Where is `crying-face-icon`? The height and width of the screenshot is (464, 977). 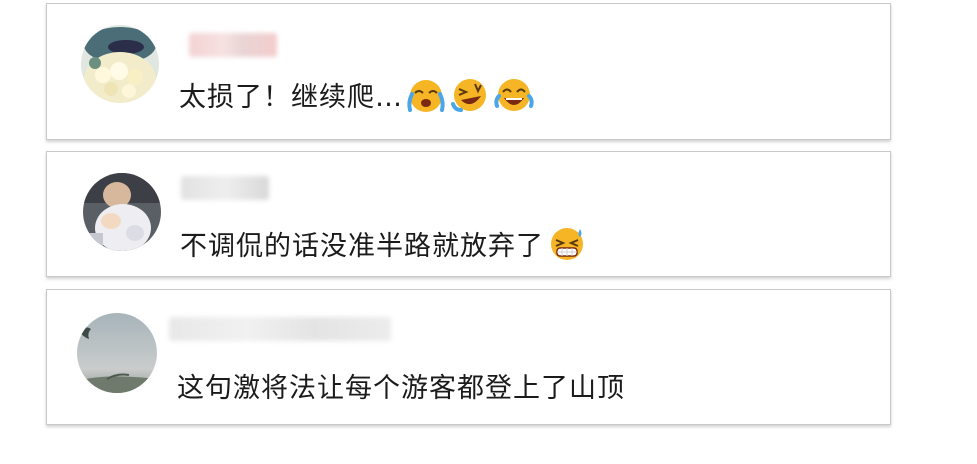 crying-face-icon is located at coordinates (426, 95).